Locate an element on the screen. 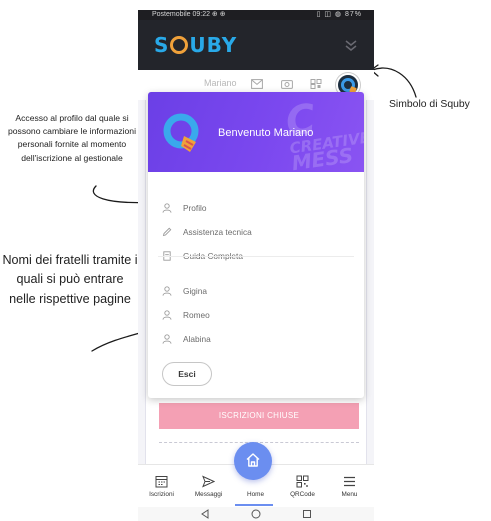 Image resolution: width=491 pixels, height=521 pixels. nav-label: QRCode is located at coordinates (302, 494).